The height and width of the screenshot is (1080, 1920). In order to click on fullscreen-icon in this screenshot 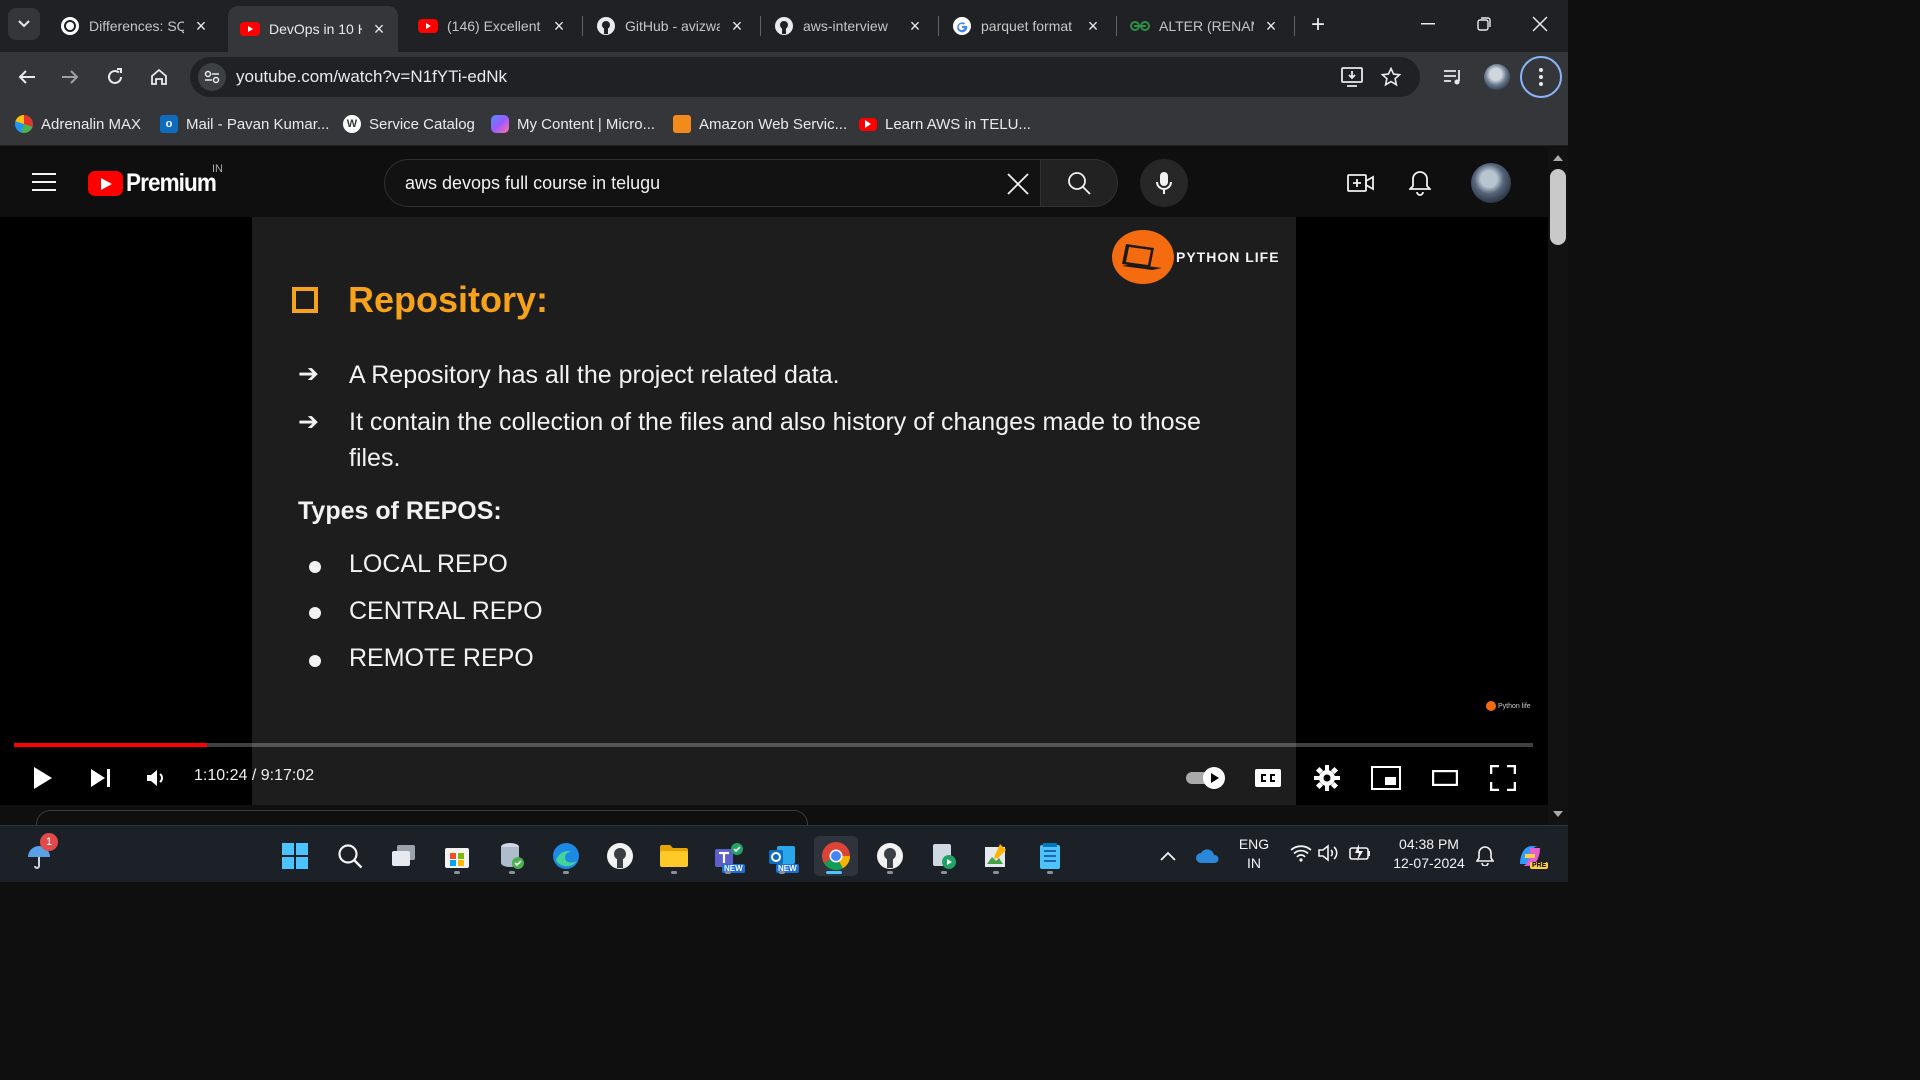, I will do `click(1503, 778)`.